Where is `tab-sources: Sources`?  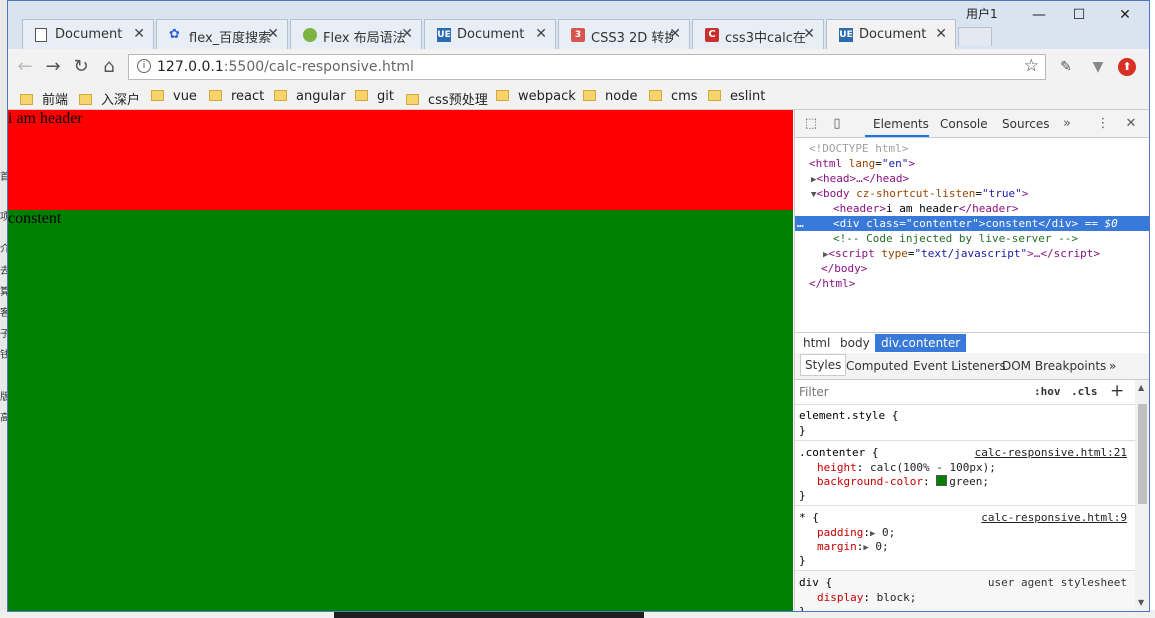 tab-sources: Sources is located at coordinates (1025, 124).